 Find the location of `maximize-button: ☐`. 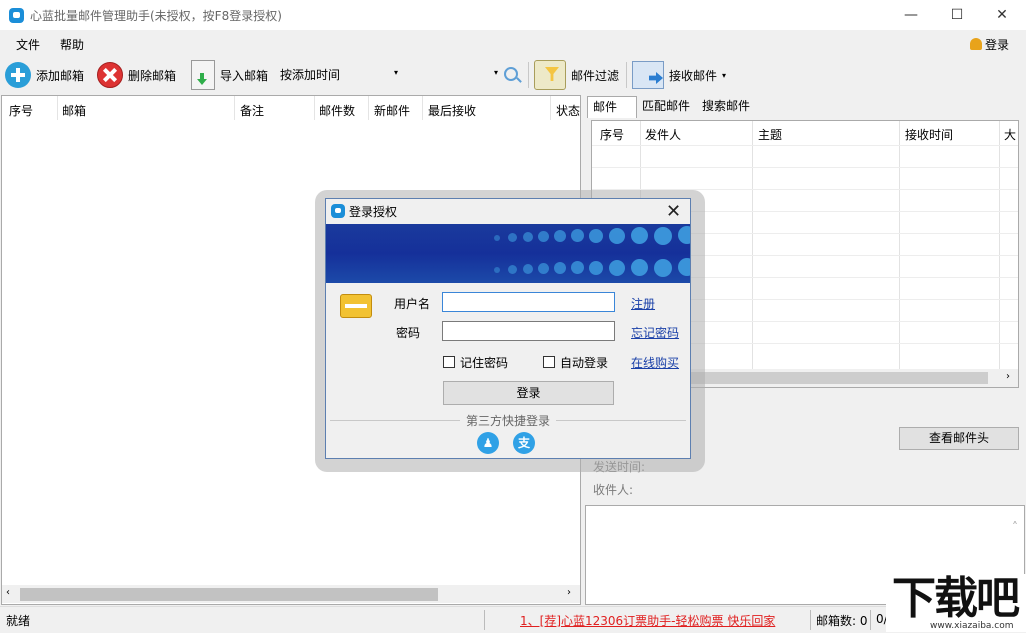

maximize-button: ☐ is located at coordinates (957, 15).